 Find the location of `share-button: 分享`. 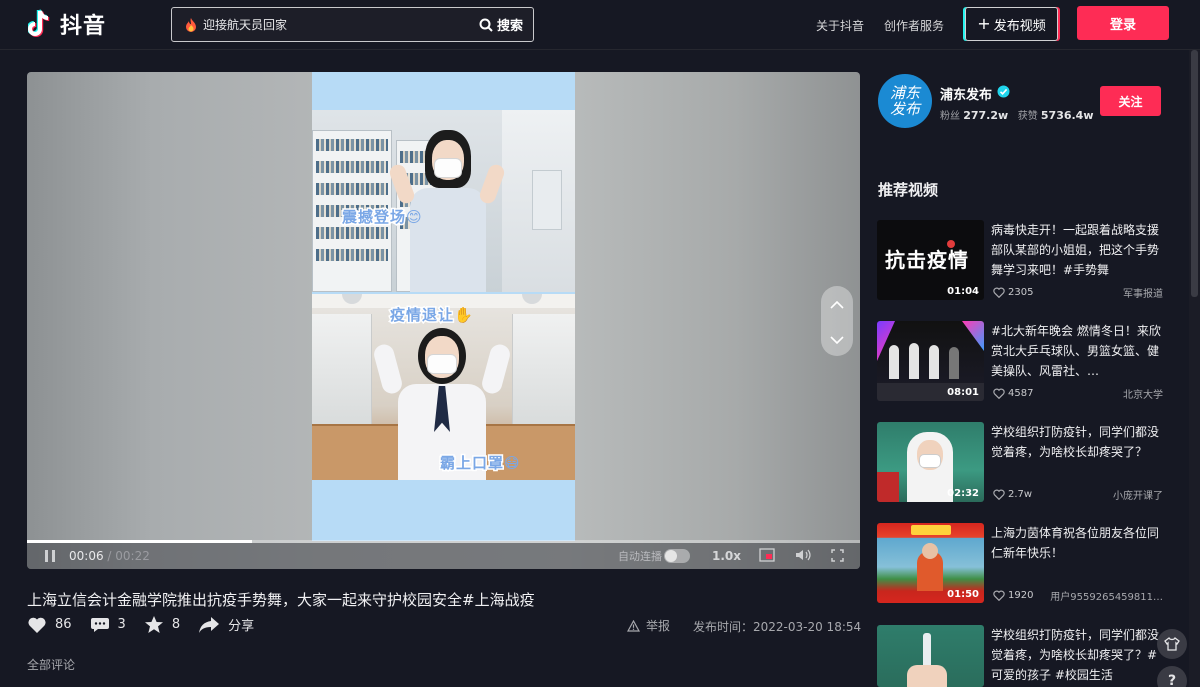

share-button: 分享 is located at coordinates (226, 624).